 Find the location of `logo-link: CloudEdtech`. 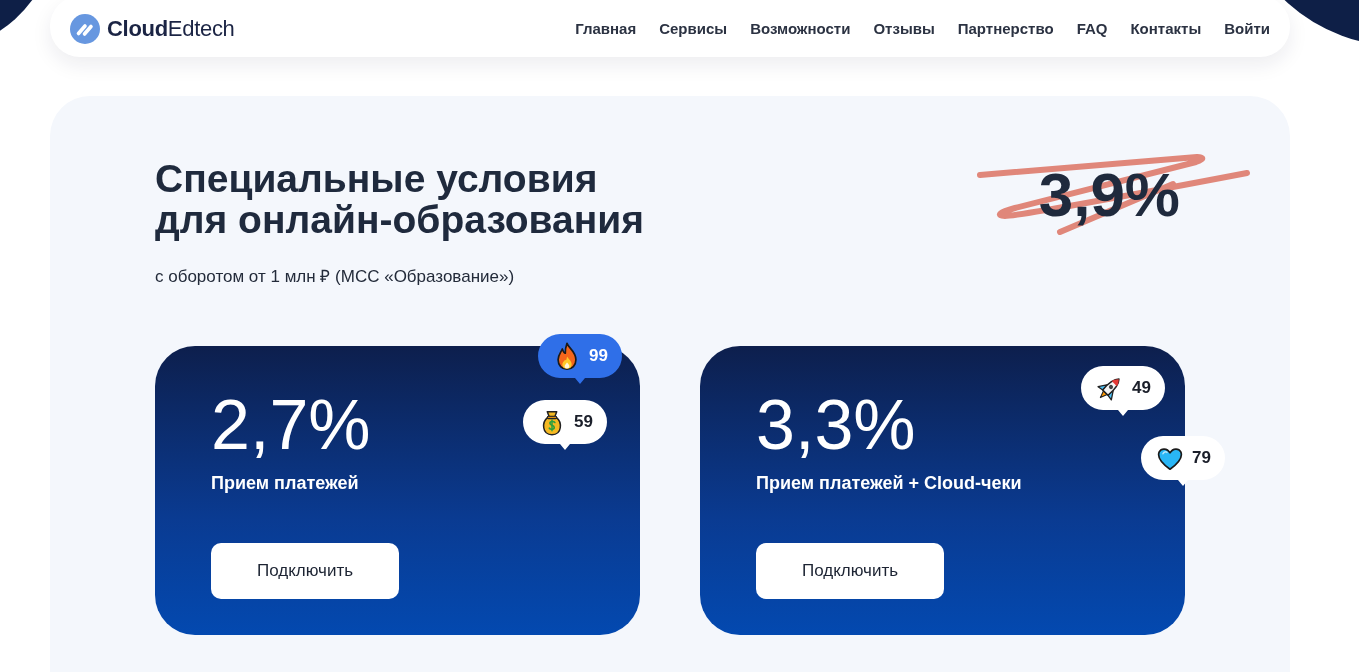

logo-link: CloudEdtech is located at coordinates (152, 28).